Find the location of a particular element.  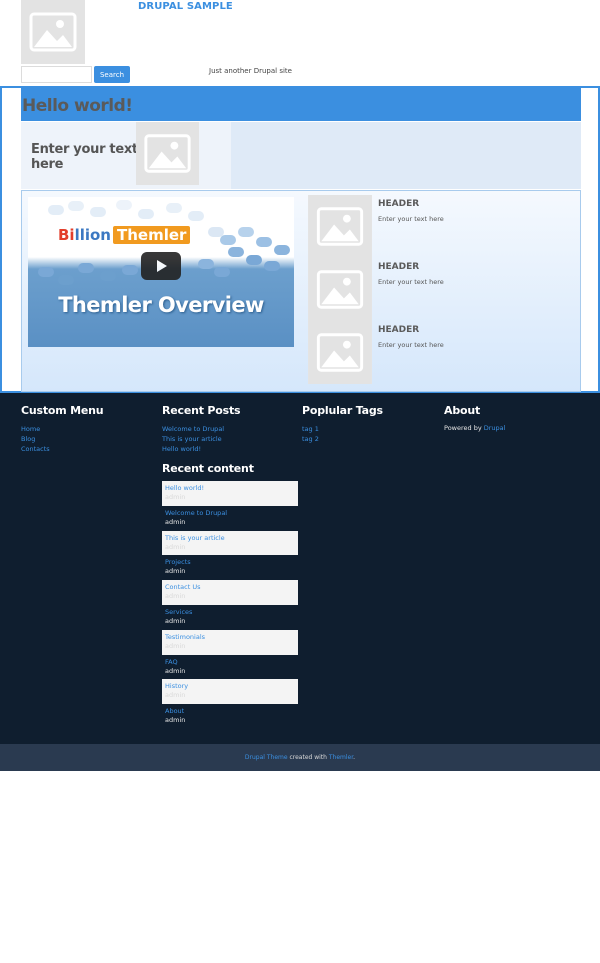

recent-content-link: History is located at coordinates (230, 686).